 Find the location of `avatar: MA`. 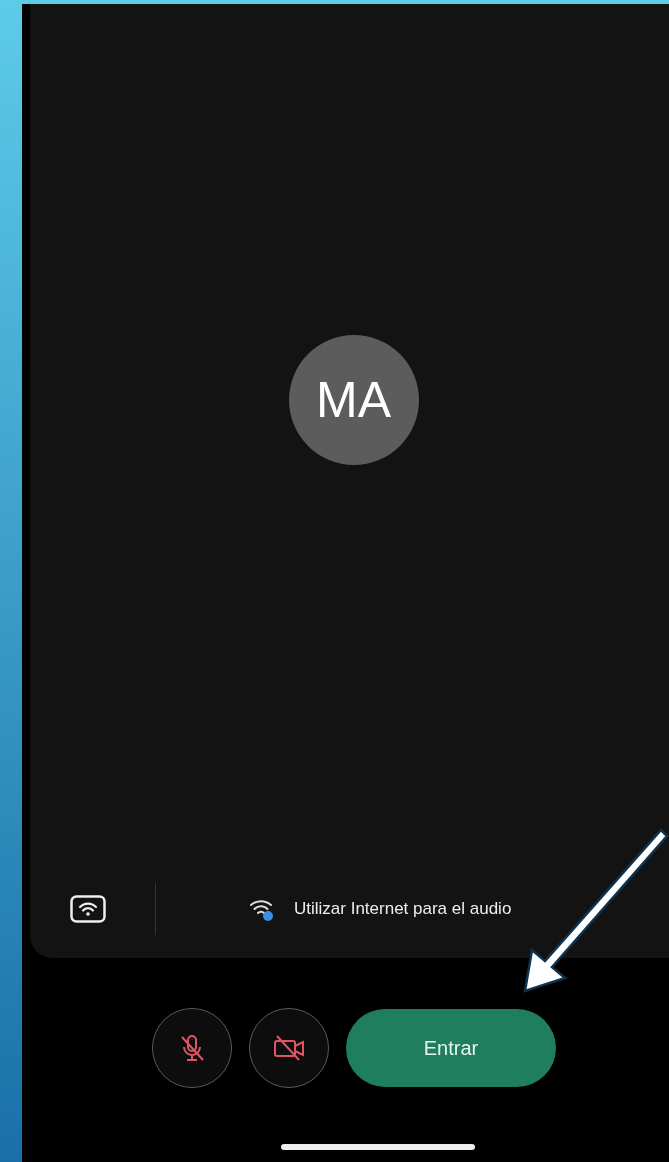

avatar: MA is located at coordinates (353, 400).